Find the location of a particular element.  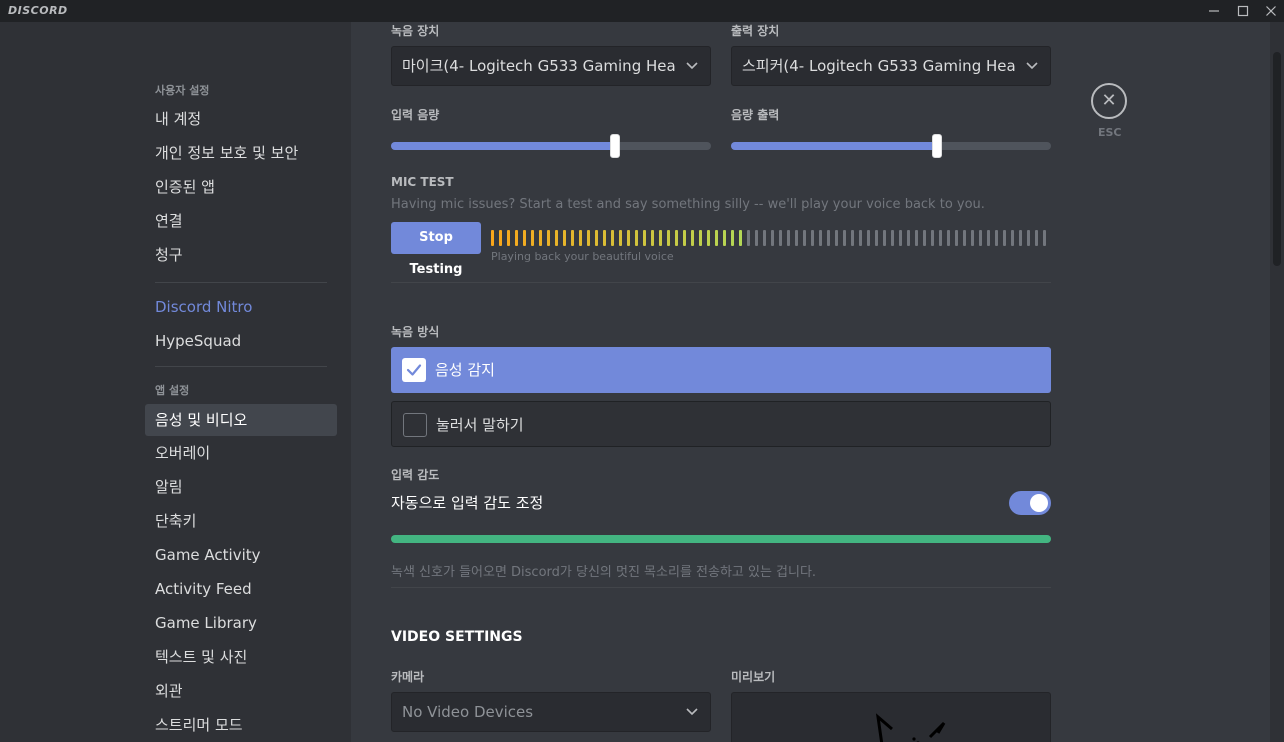

meter-caption: Playing back your beautiful voice is located at coordinates (582, 256).